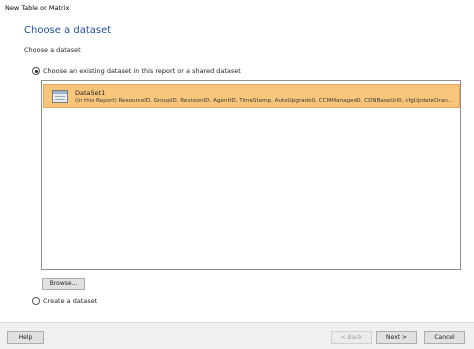  Describe the element at coordinates (70, 301) in the screenshot. I see `create-dataset-label: Create a dataset` at that location.